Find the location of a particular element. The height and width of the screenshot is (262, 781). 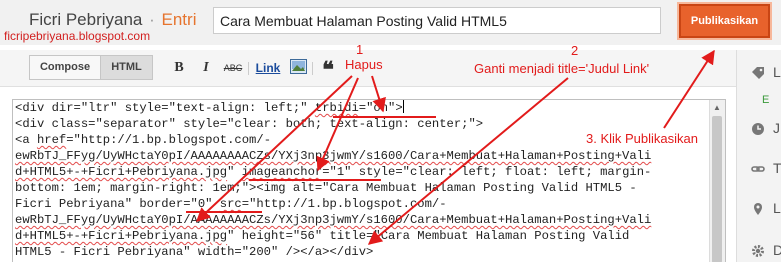

text-caret is located at coordinates (403, 106).